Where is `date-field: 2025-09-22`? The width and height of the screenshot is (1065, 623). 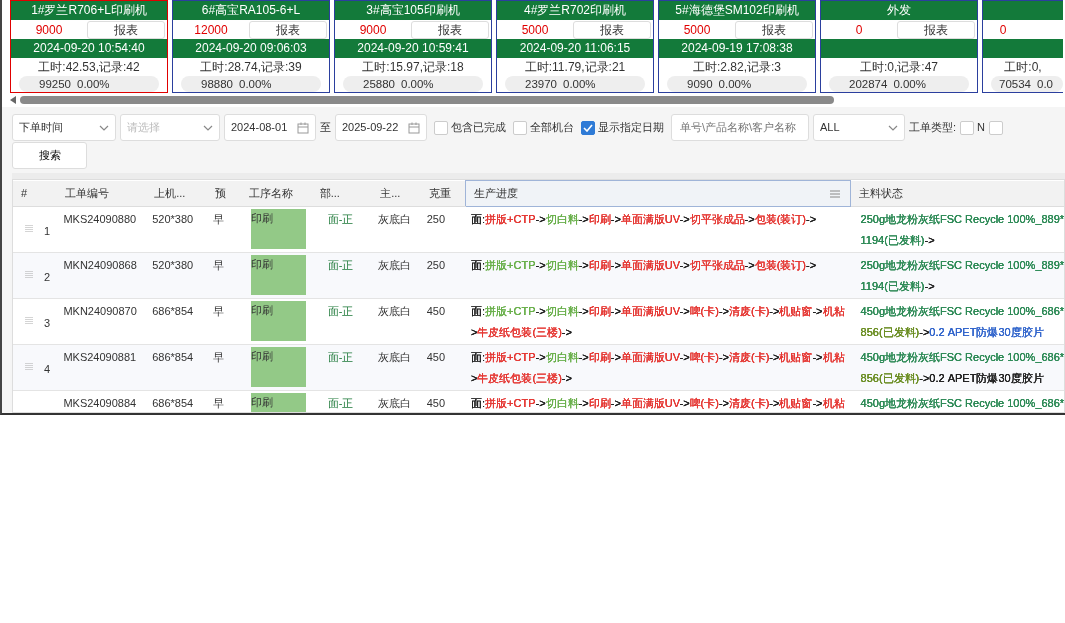
date-field: 2025-09-22 is located at coordinates (381, 127).